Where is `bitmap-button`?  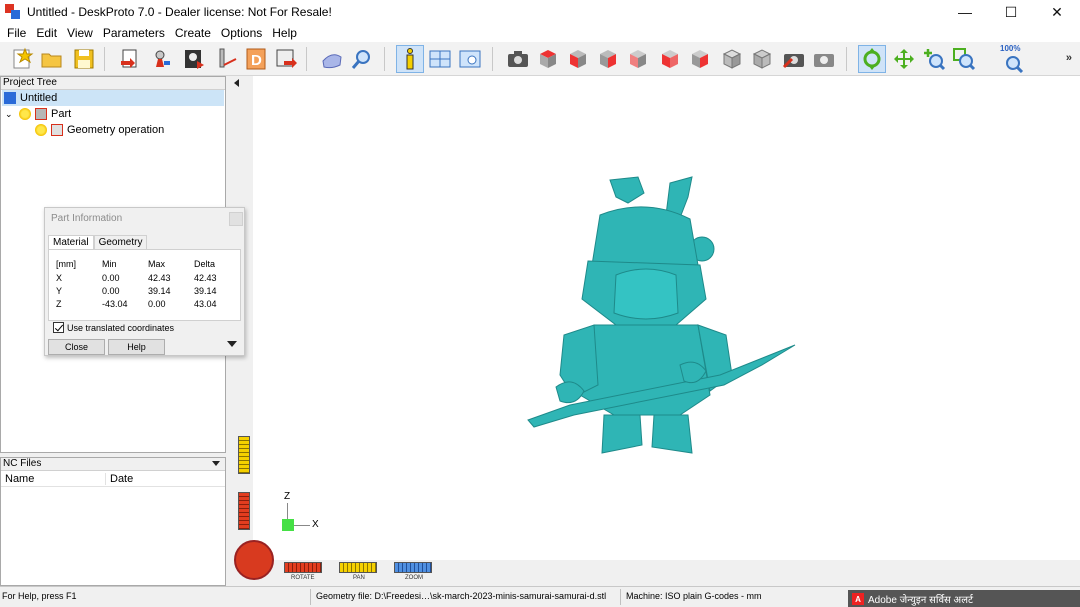 bitmap-button is located at coordinates (194, 59).